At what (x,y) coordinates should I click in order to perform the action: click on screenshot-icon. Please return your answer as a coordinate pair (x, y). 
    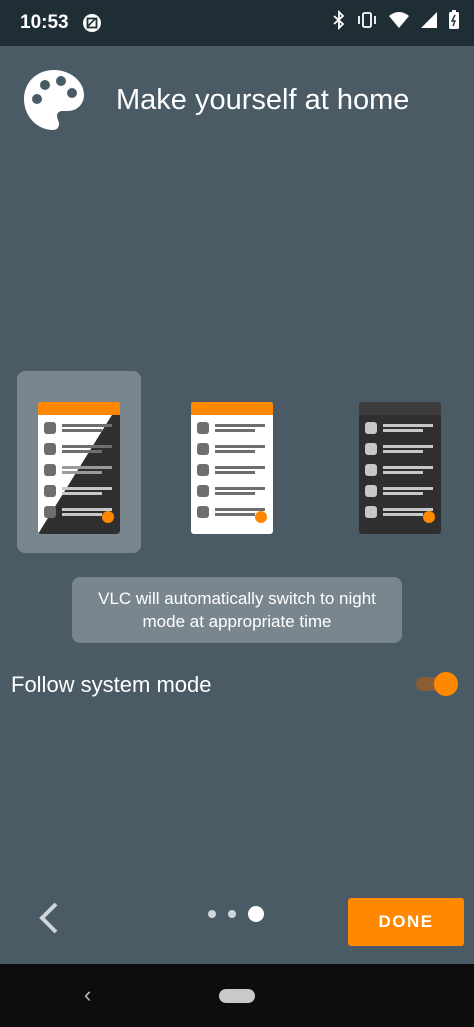
    Looking at the image, I should click on (92, 25).